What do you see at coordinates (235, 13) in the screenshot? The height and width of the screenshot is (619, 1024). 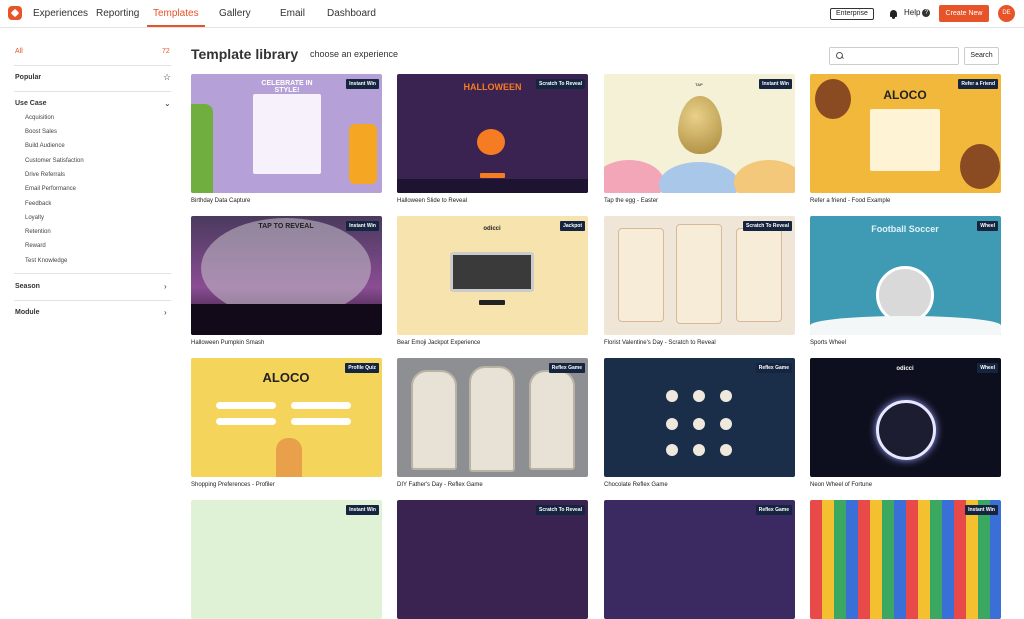 I see `nav-gallery: Gallery` at bounding box center [235, 13].